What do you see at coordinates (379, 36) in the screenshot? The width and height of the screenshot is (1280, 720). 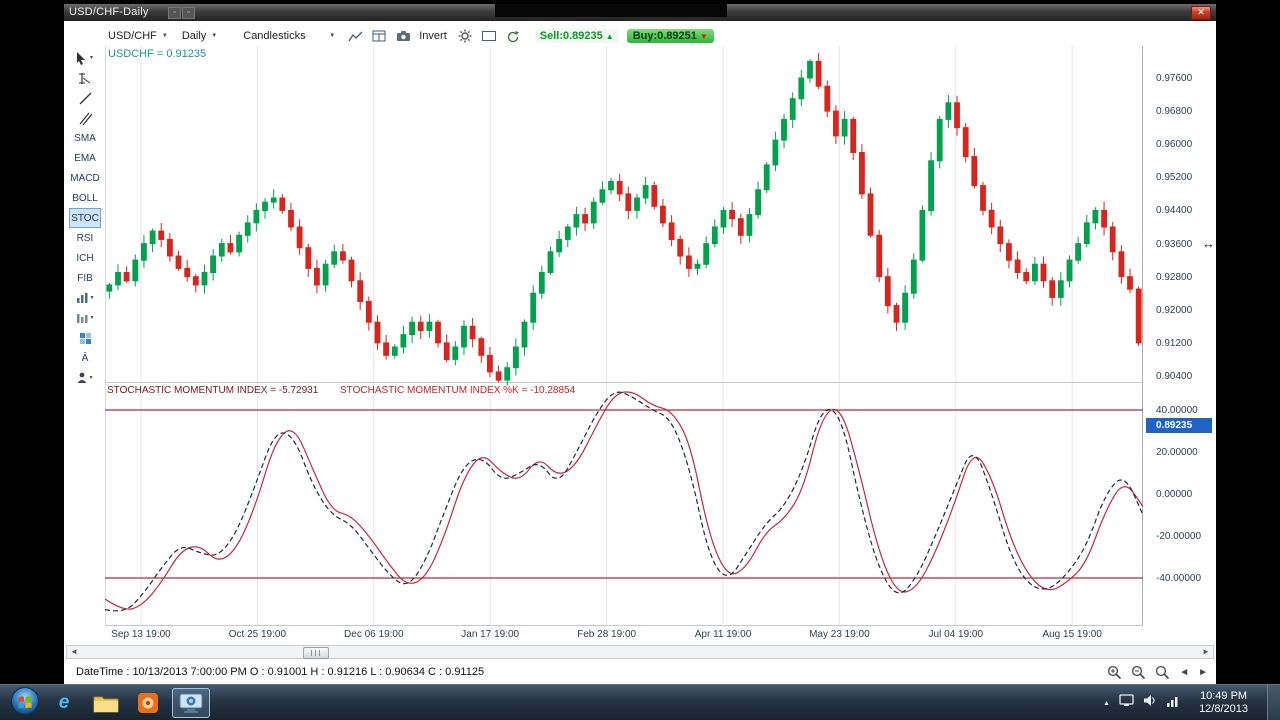 I see `layout-template-icon` at bounding box center [379, 36].